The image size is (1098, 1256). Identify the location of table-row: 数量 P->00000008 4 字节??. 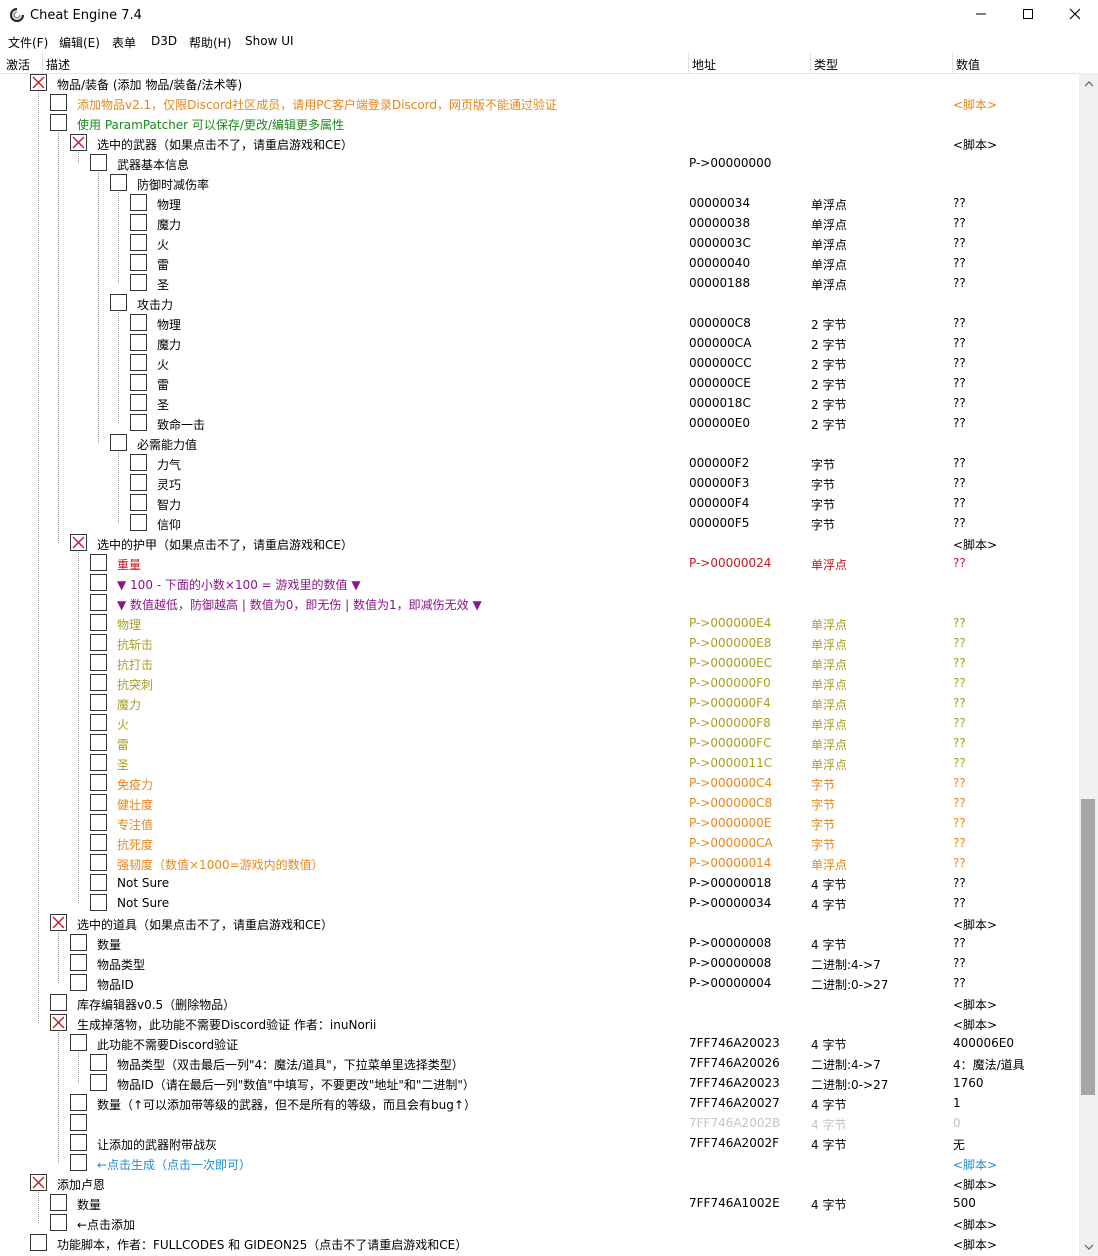
(539, 943).